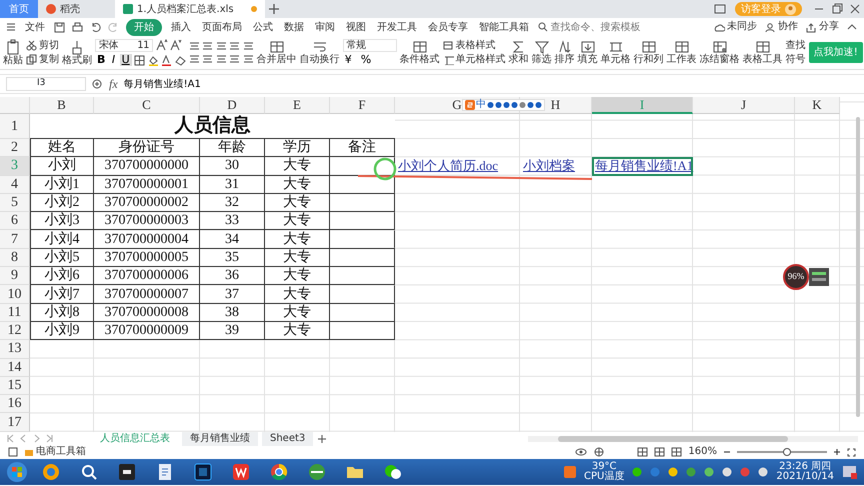 The height and width of the screenshot is (486, 864). What do you see at coordinates (15, 367) in the screenshot?
I see `row-header: 14` at bounding box center [15, 367].